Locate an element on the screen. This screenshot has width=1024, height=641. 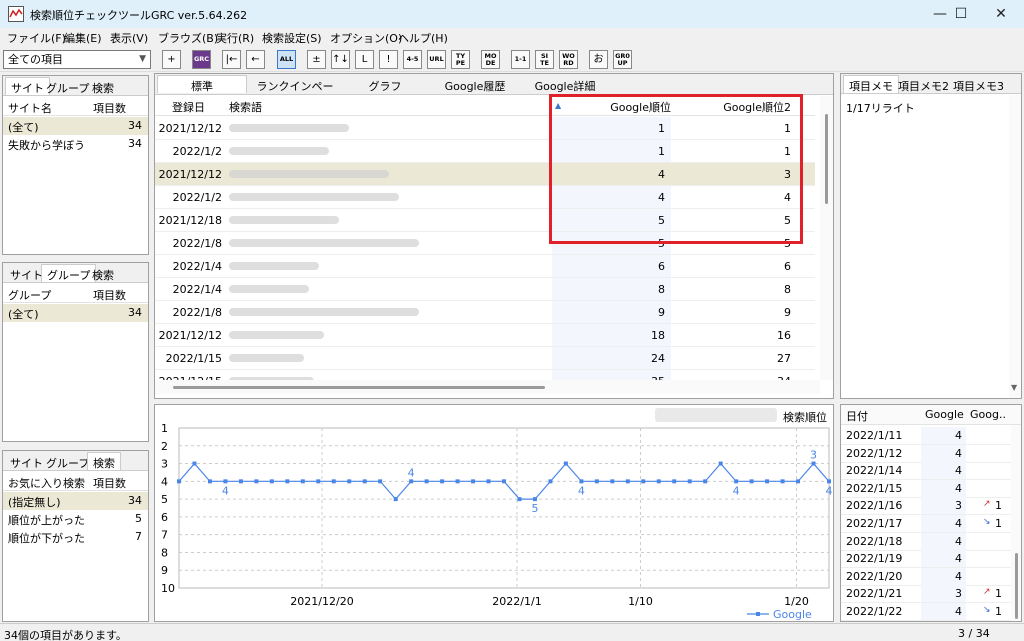
item-filter-select: 全ての項目 ▼ is located at coordinates (77, 59).